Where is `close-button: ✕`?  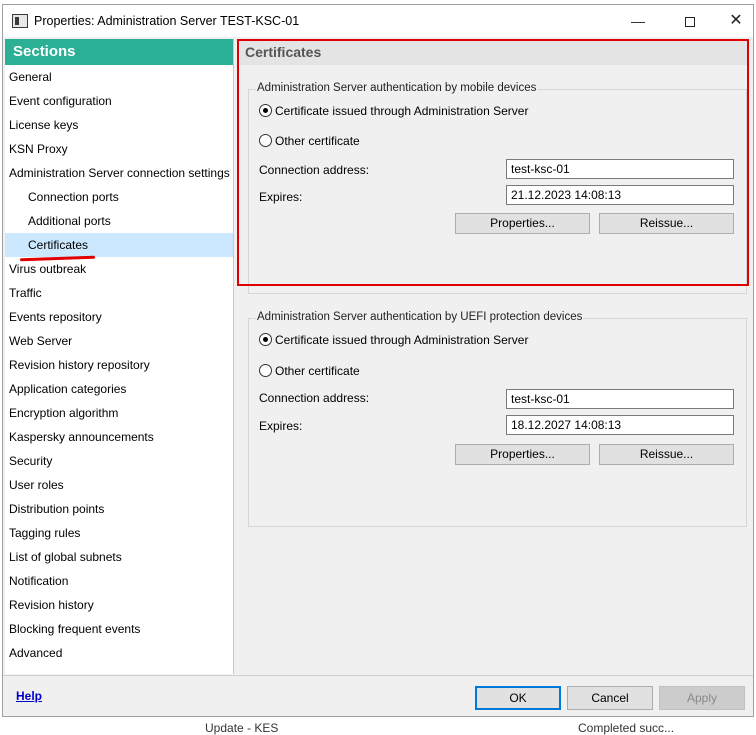 close-button: ✕ is located at coordinates (734, 21).